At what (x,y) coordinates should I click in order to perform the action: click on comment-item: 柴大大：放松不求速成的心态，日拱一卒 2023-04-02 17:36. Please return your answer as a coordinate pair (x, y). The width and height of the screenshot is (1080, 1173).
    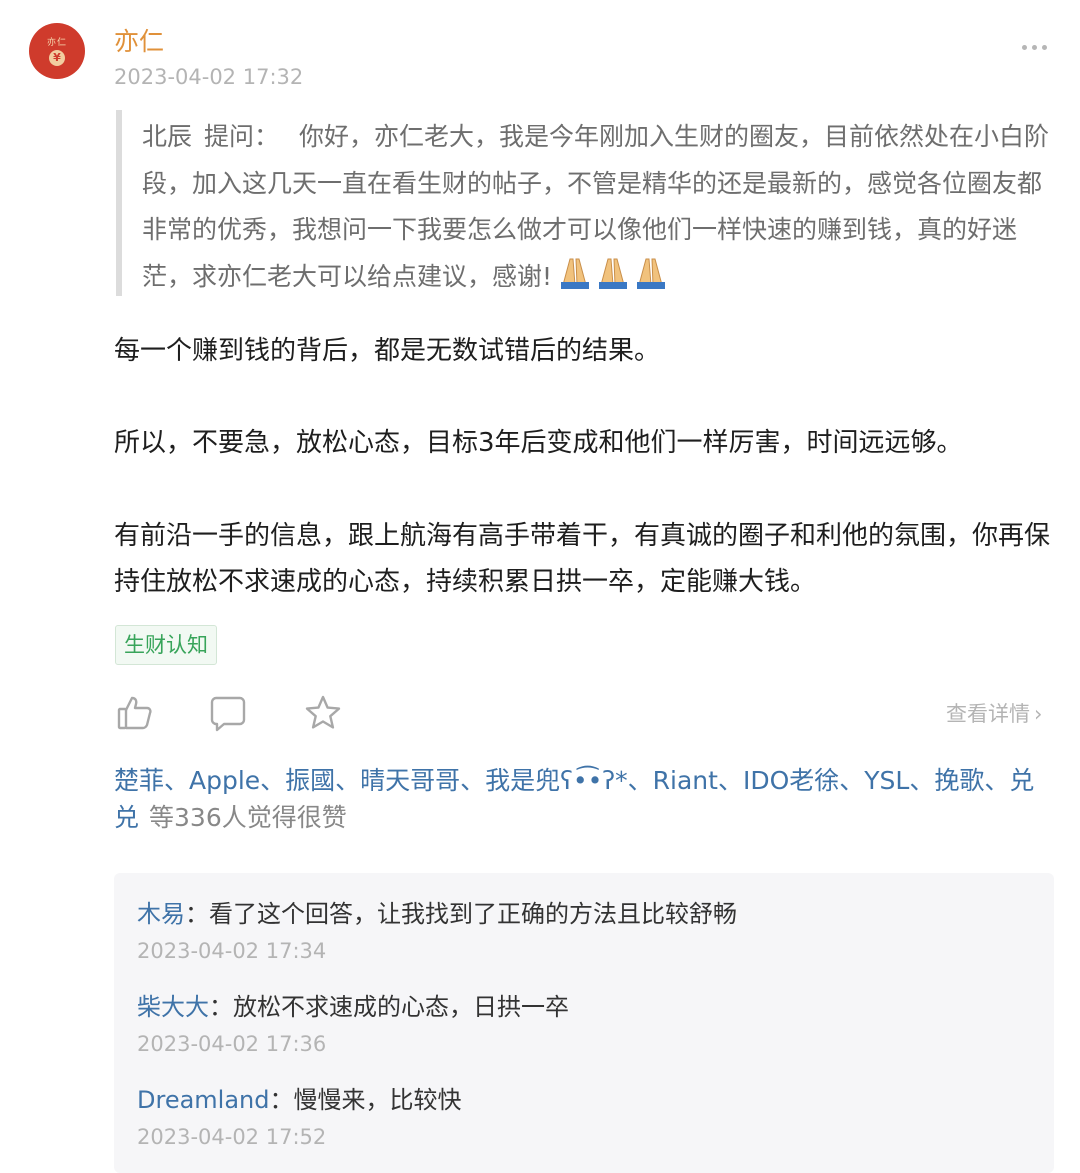
    Looking at the image, I should click on (587, 1024).